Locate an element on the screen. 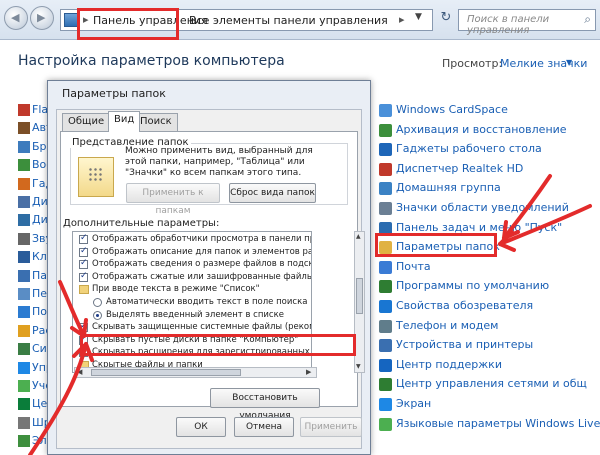 The width and height of the screenshot is (600, 455). cancel-button: Отмена is located at coordinates (264, 427).